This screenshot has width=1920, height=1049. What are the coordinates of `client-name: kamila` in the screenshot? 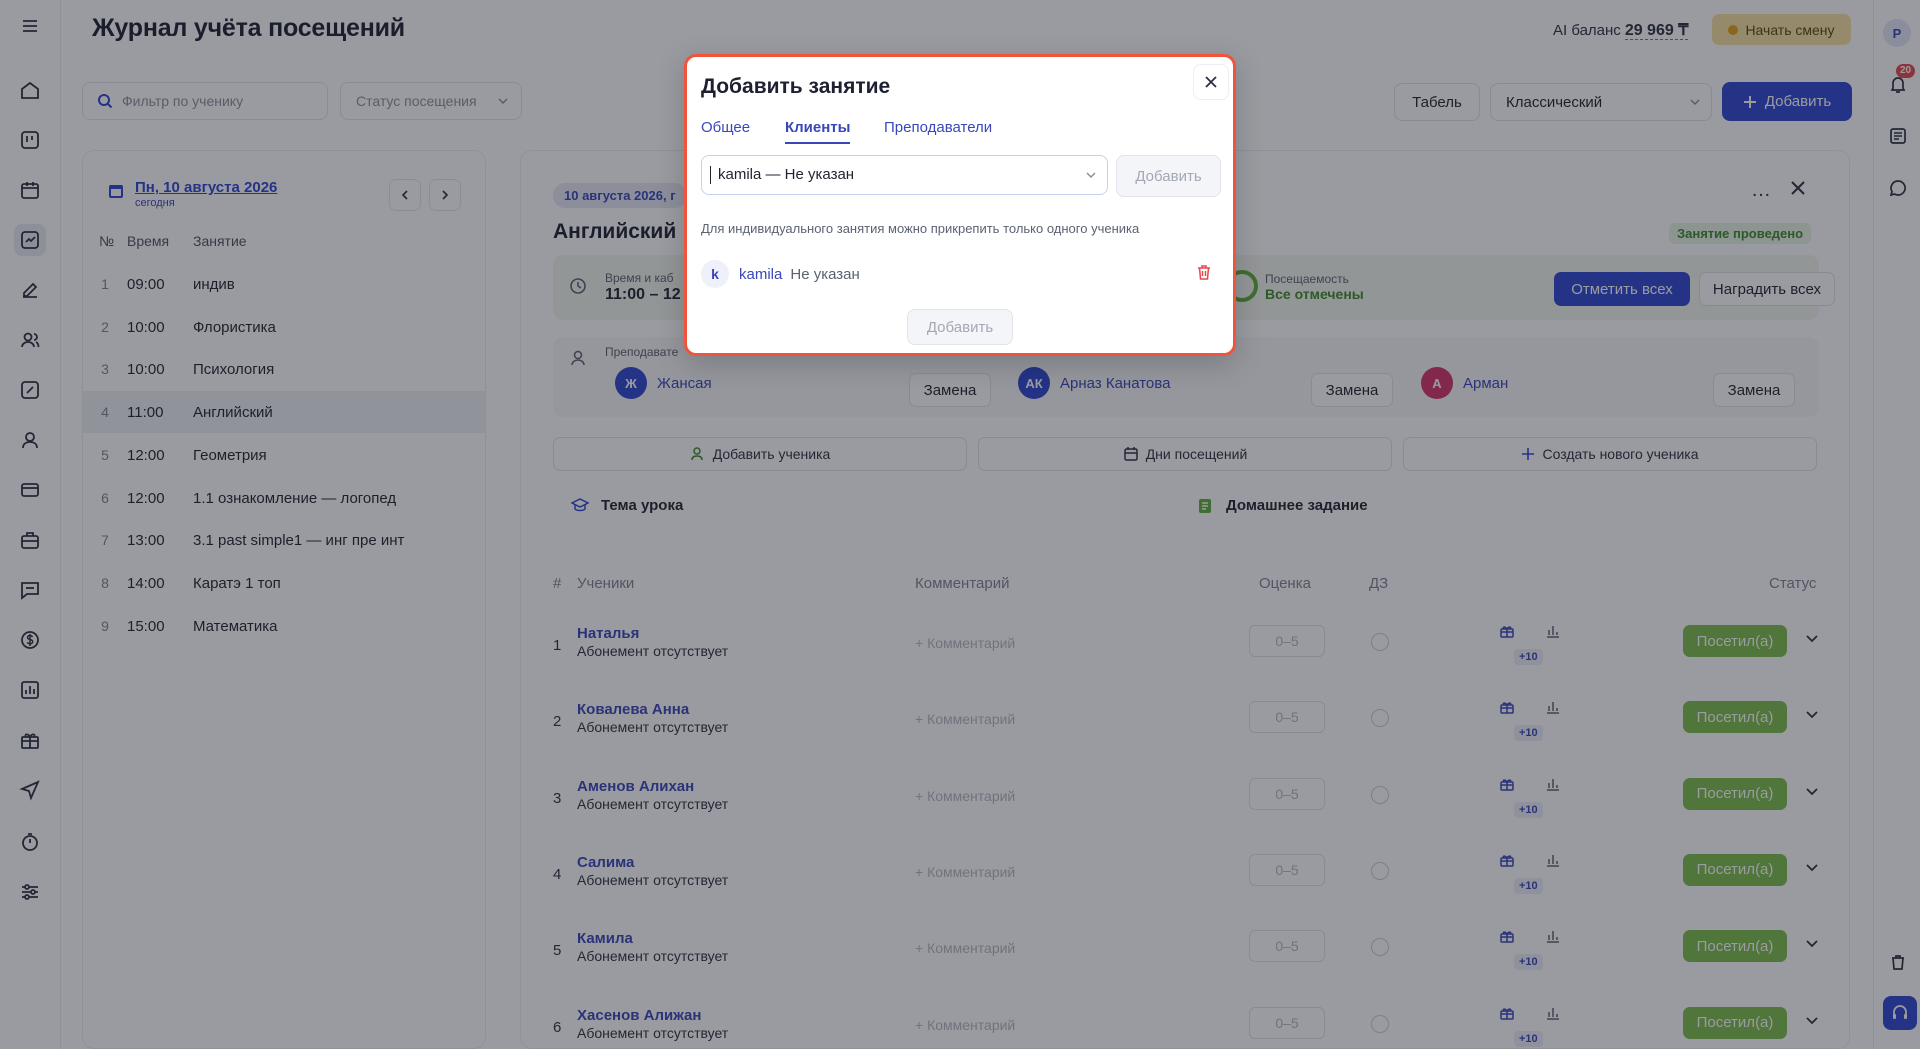 It's located at (760, 274).